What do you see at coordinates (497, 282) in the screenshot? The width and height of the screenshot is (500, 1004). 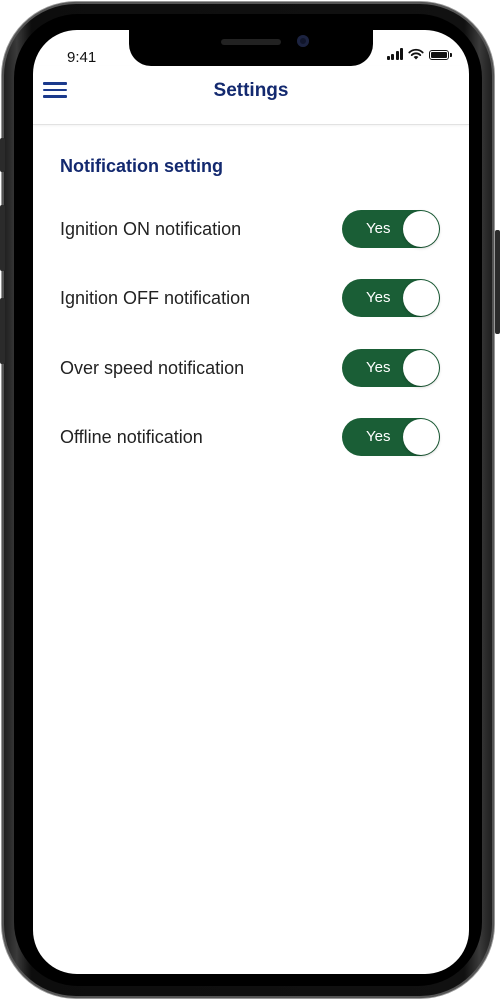 I see `power-button` at bounding box center [497, 282].